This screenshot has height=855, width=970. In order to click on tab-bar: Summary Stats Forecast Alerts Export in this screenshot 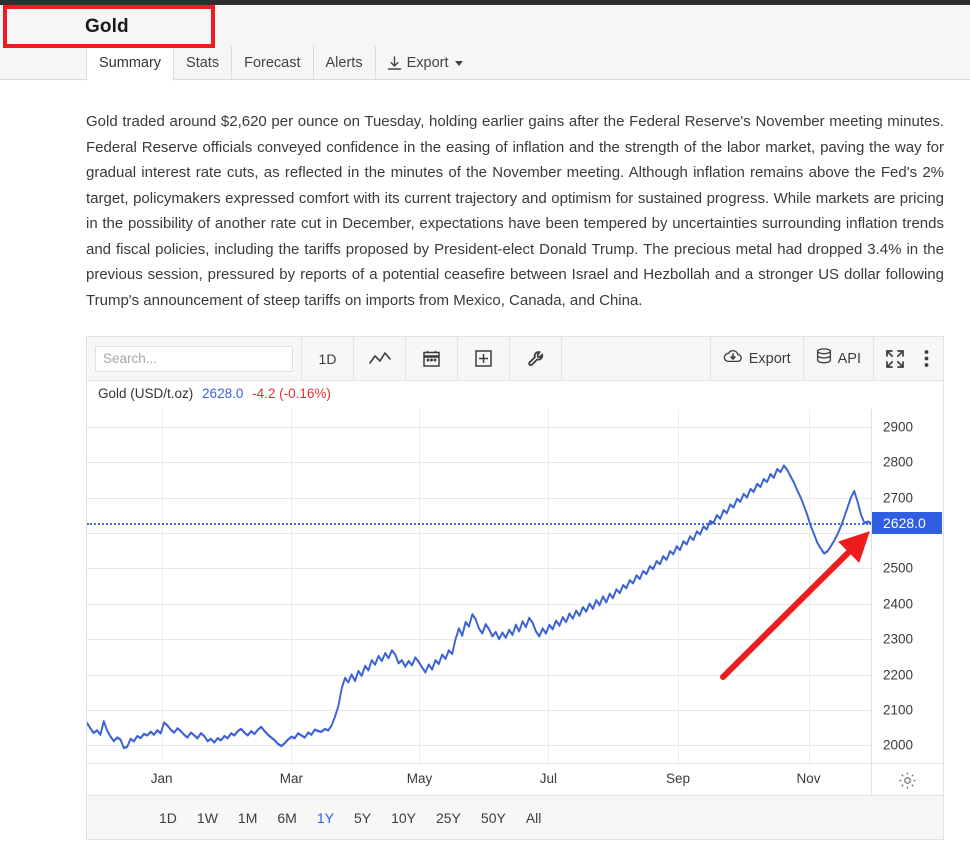, I will do `click(485, 63)`.